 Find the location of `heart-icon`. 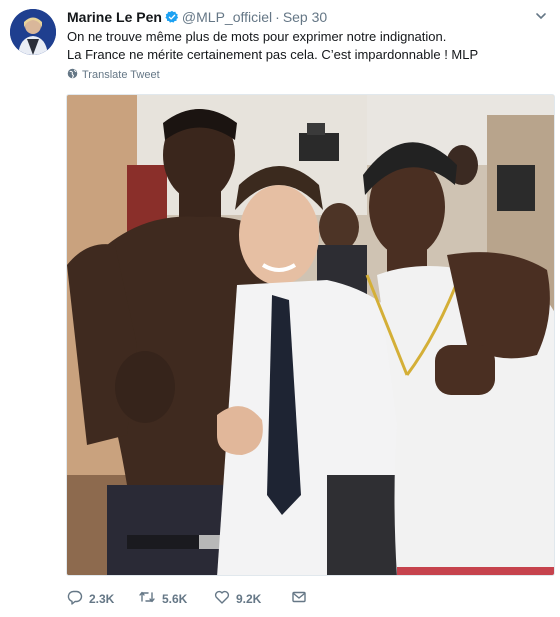

heart-icon is located at coordinates (222, 598).